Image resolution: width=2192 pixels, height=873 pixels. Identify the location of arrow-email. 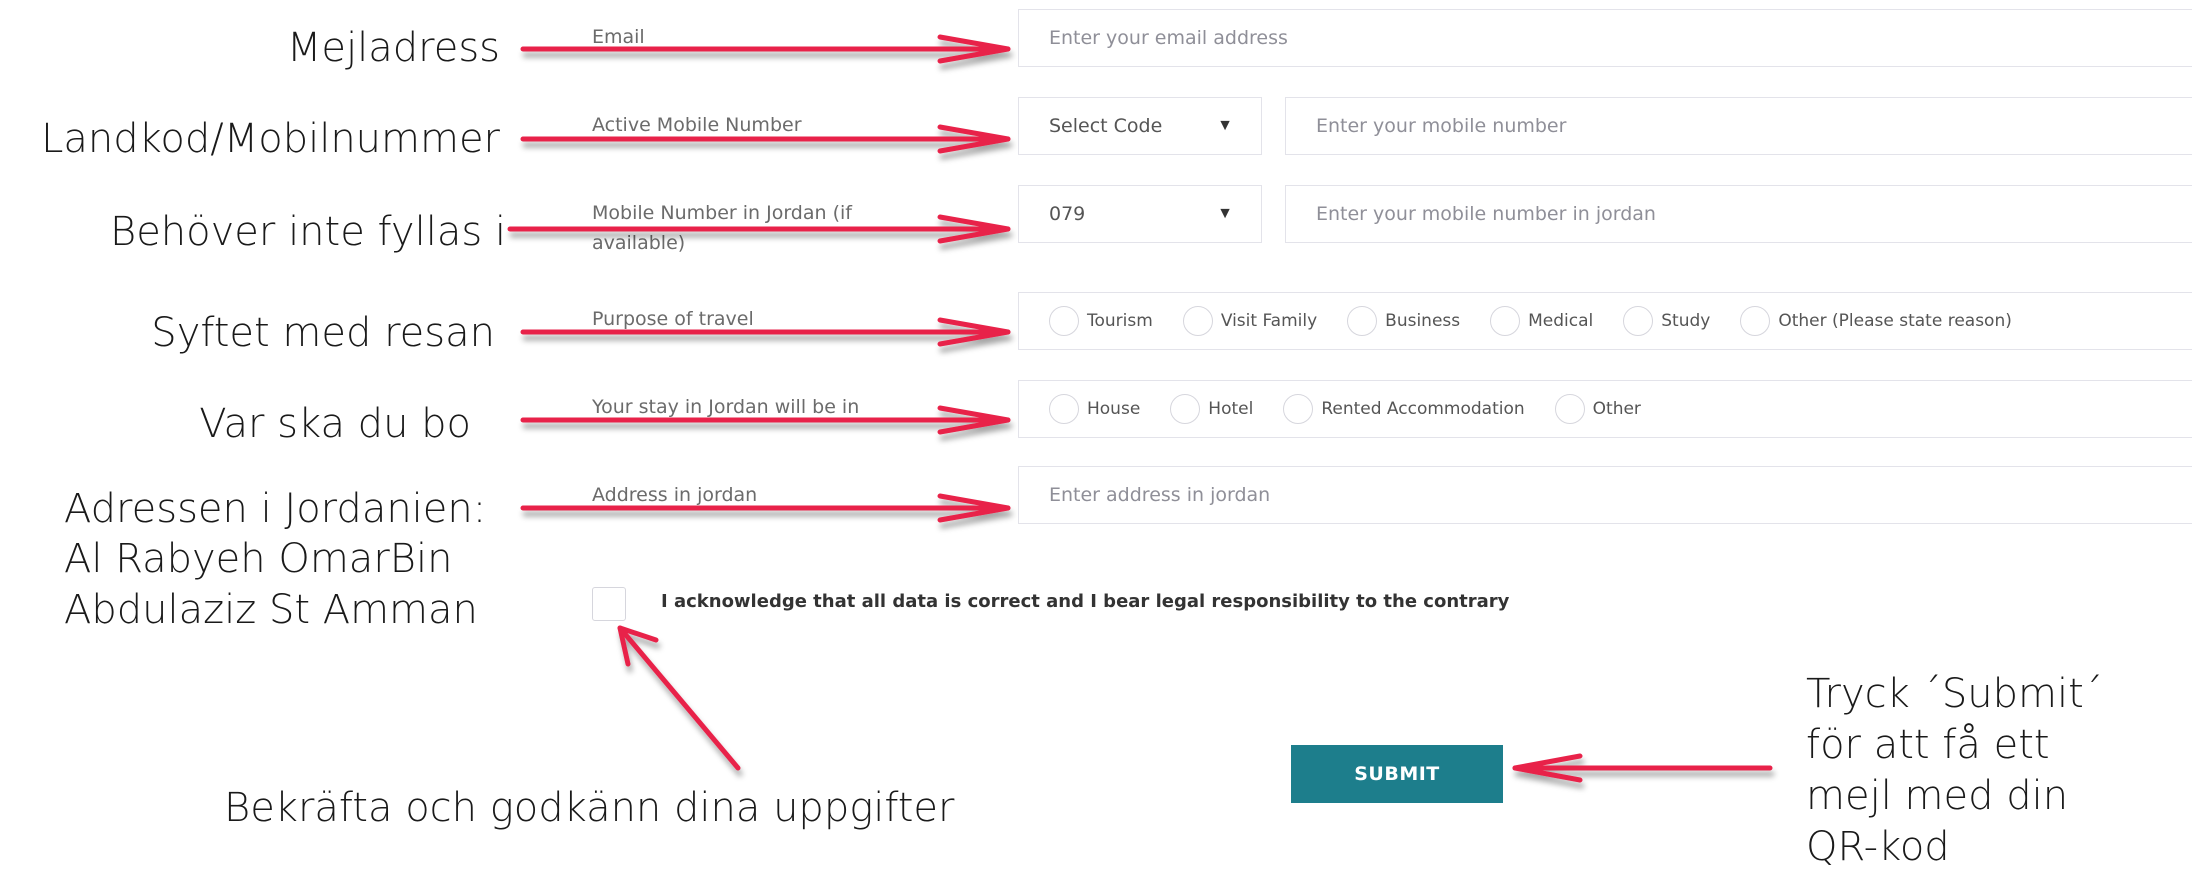
(765, 49).